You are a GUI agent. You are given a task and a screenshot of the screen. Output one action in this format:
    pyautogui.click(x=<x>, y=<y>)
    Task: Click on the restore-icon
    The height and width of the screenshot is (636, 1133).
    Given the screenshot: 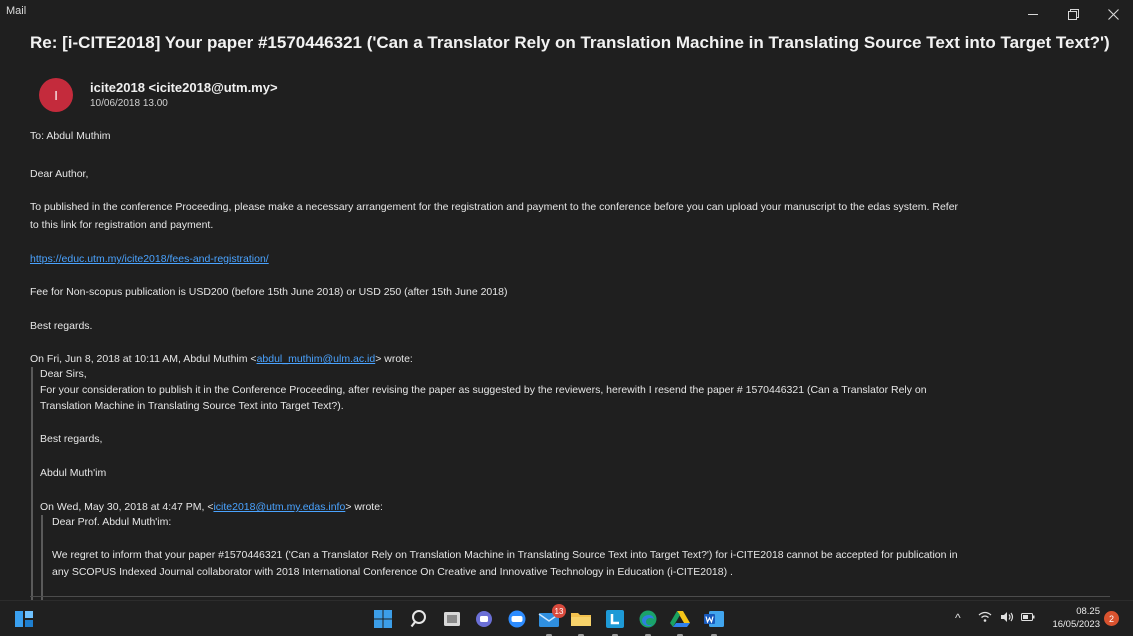 What is the action you would take?
    pyautogui.click(x=1073, y=14)
    